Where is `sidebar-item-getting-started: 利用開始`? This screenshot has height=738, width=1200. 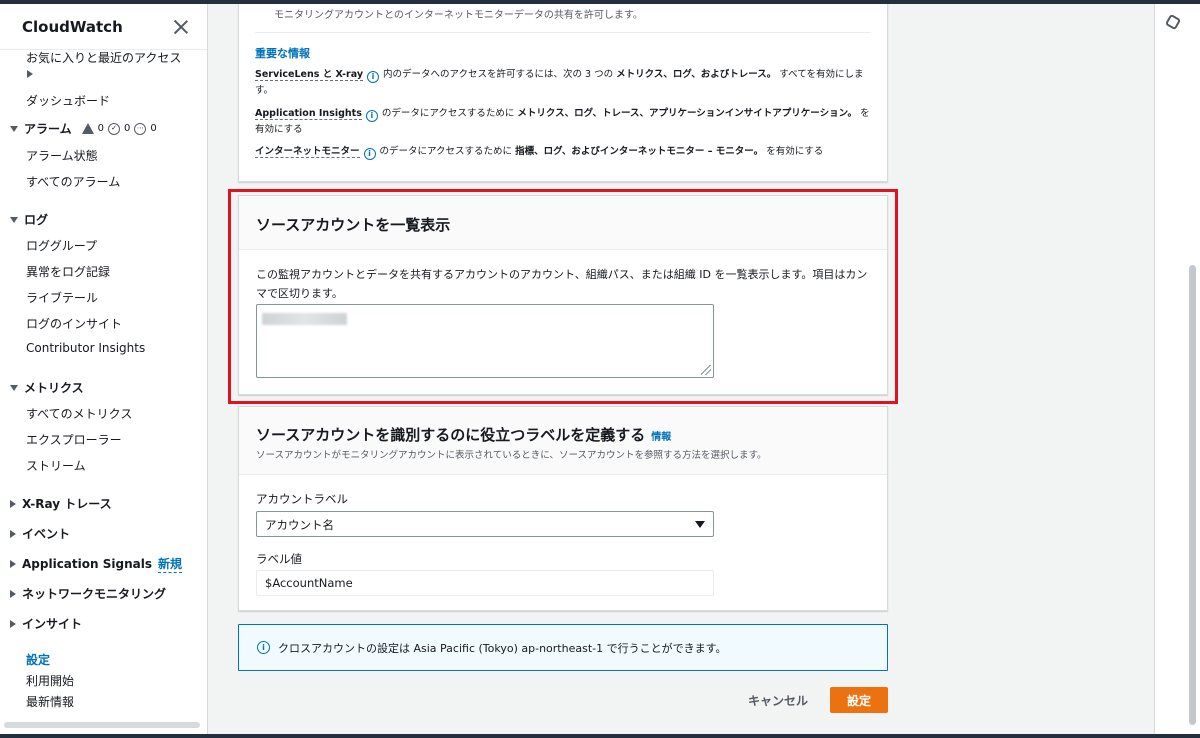 sidebar-item-getting-started: 利用開始 is located at coordinates (50, 680).